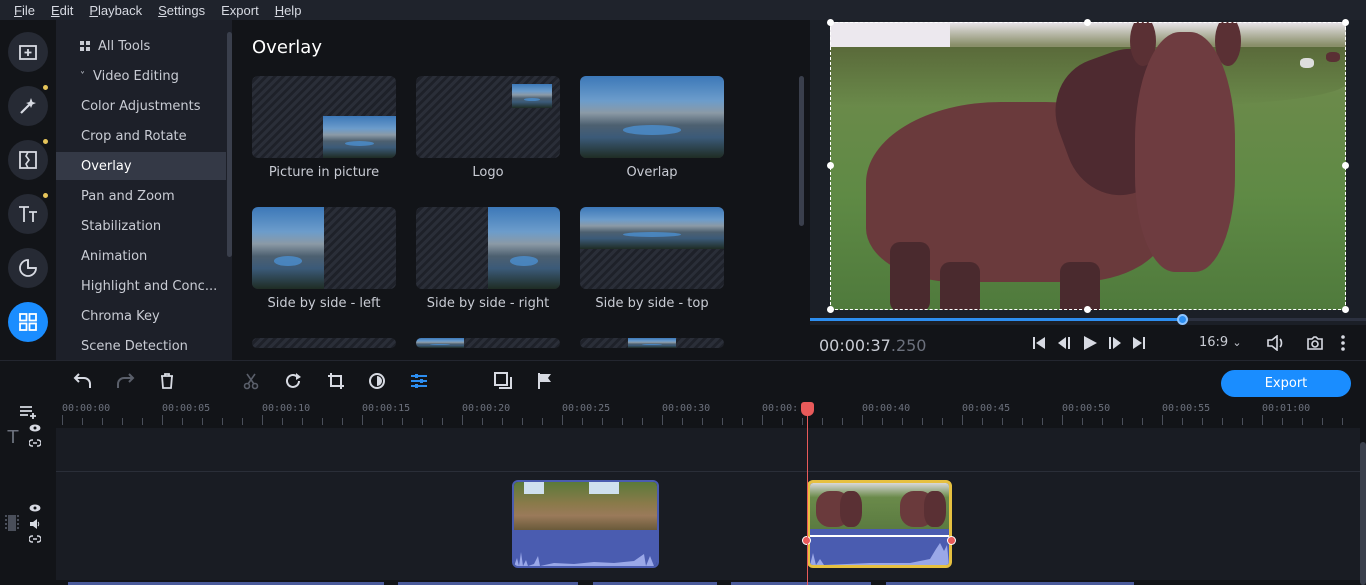 This screenshot has height=585, width=1366. I want to click on menu-edit: Edit, so click(62, 10).